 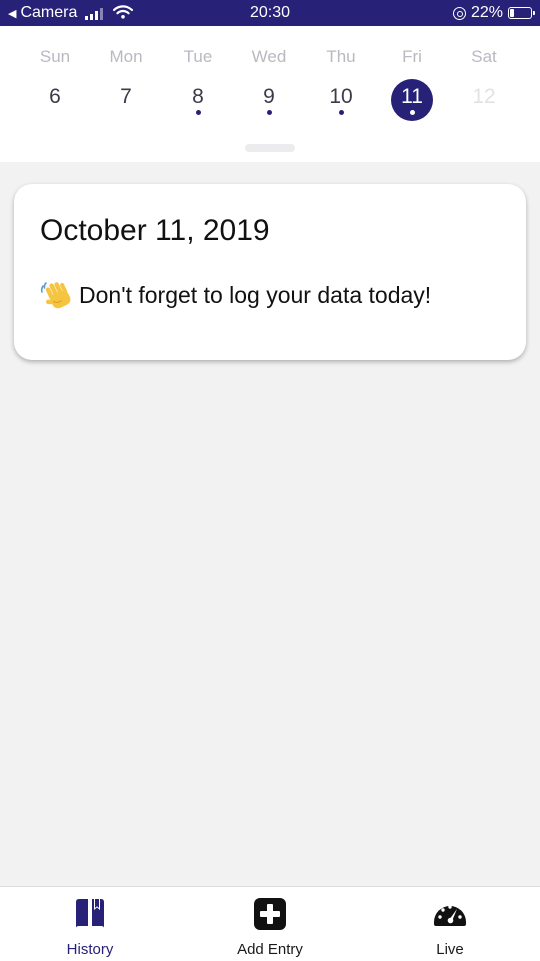 I want to click on status-left: ◀ Camera, so click(x=71, y=13).